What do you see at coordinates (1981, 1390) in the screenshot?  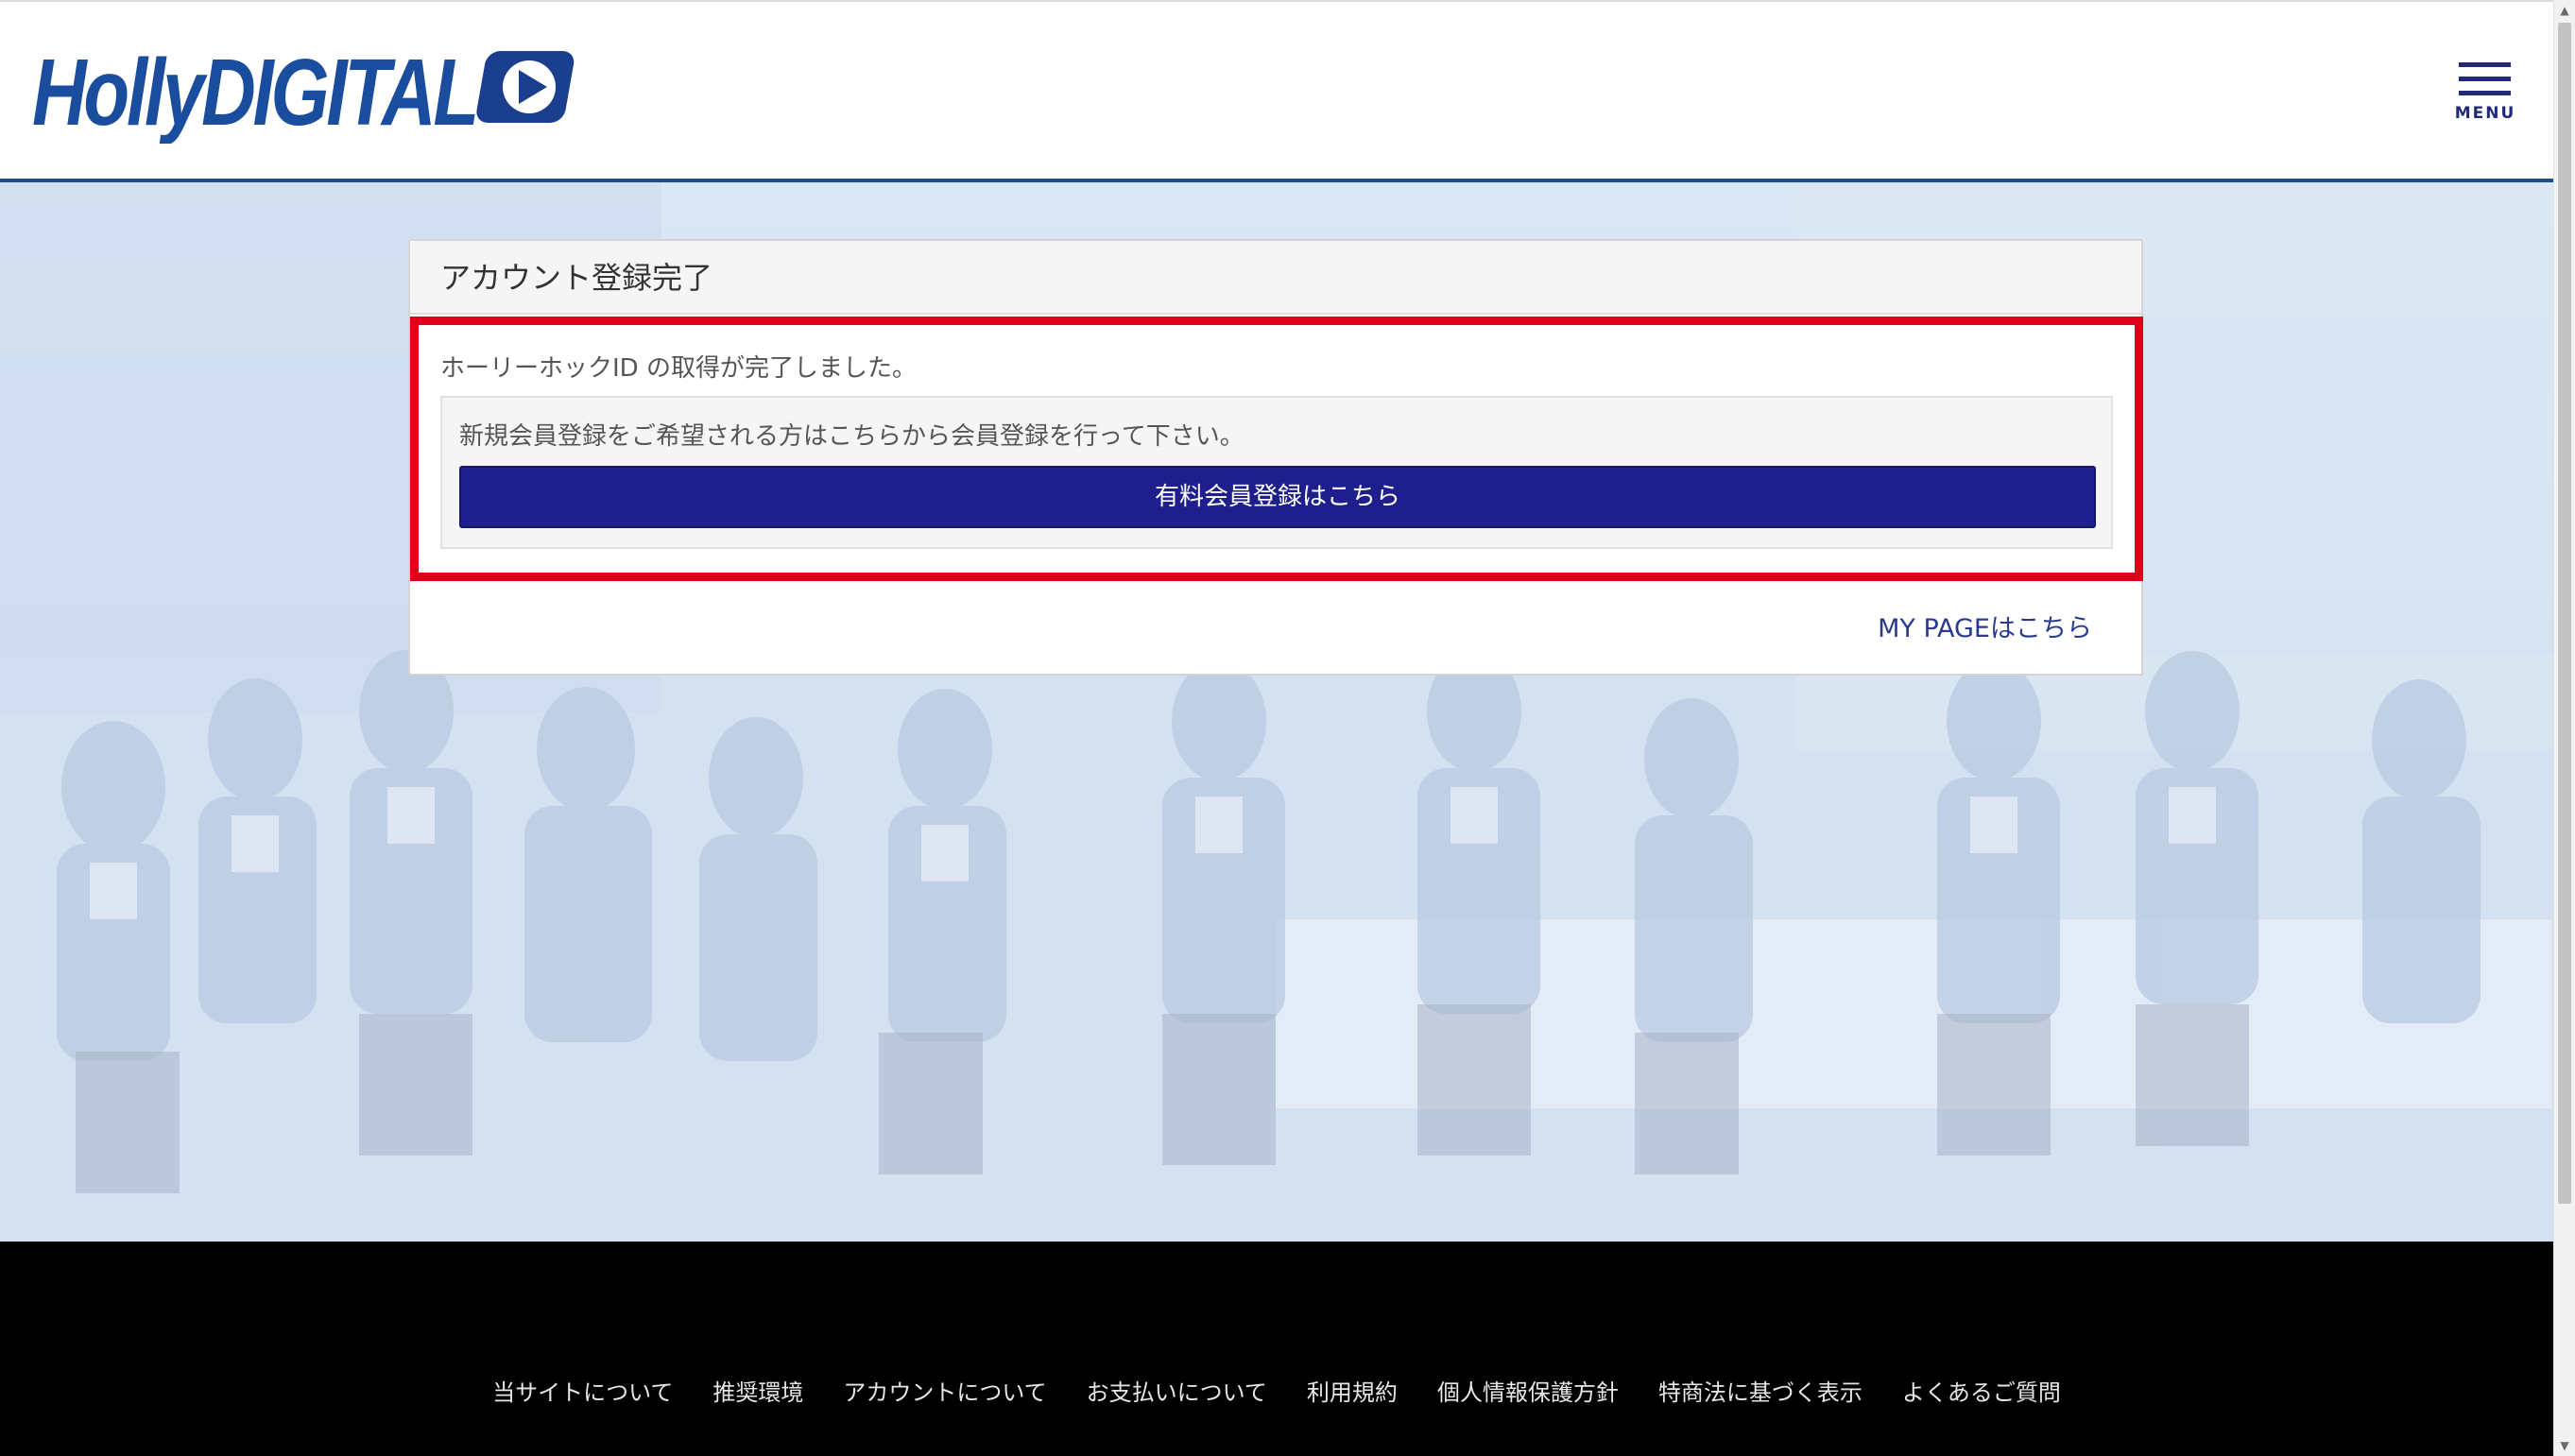 I see `footer-link-faq: よくあるご質問` at bounding box center [1981, 1390].